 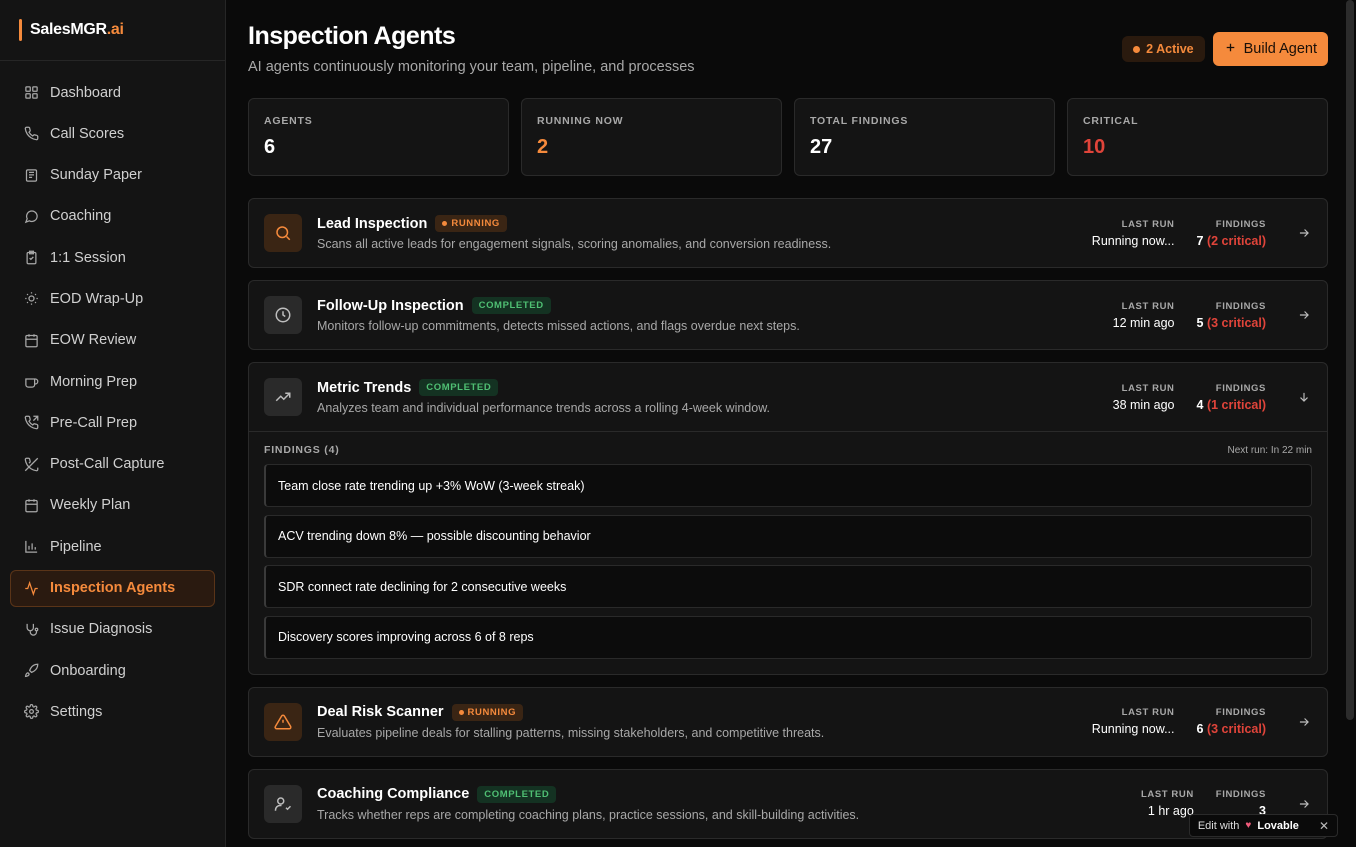 What do you see at coordinates (31, 299) in the screenshot?
I see `sun-icon` at bounding box center [31, 299].